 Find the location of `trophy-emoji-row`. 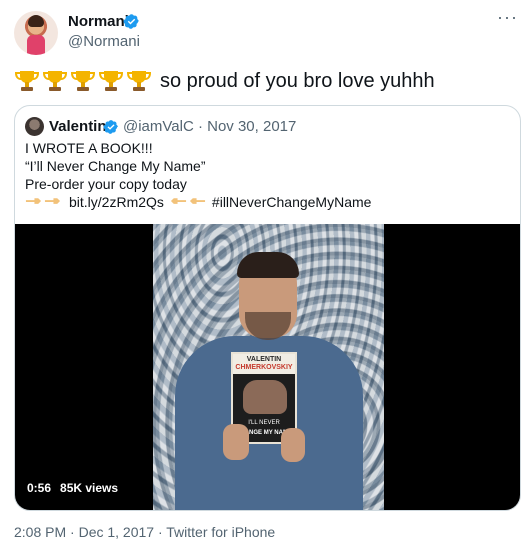

trophy-emoji-row is located at coordinates (83, 81).